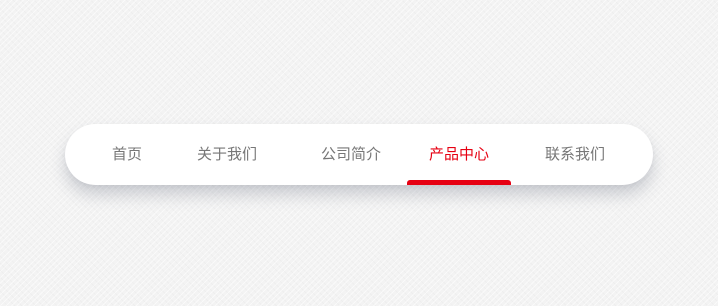 This screenshot has height=306, width=718. I want to click on nav-item-label: 公司简介, so click(350, 154).